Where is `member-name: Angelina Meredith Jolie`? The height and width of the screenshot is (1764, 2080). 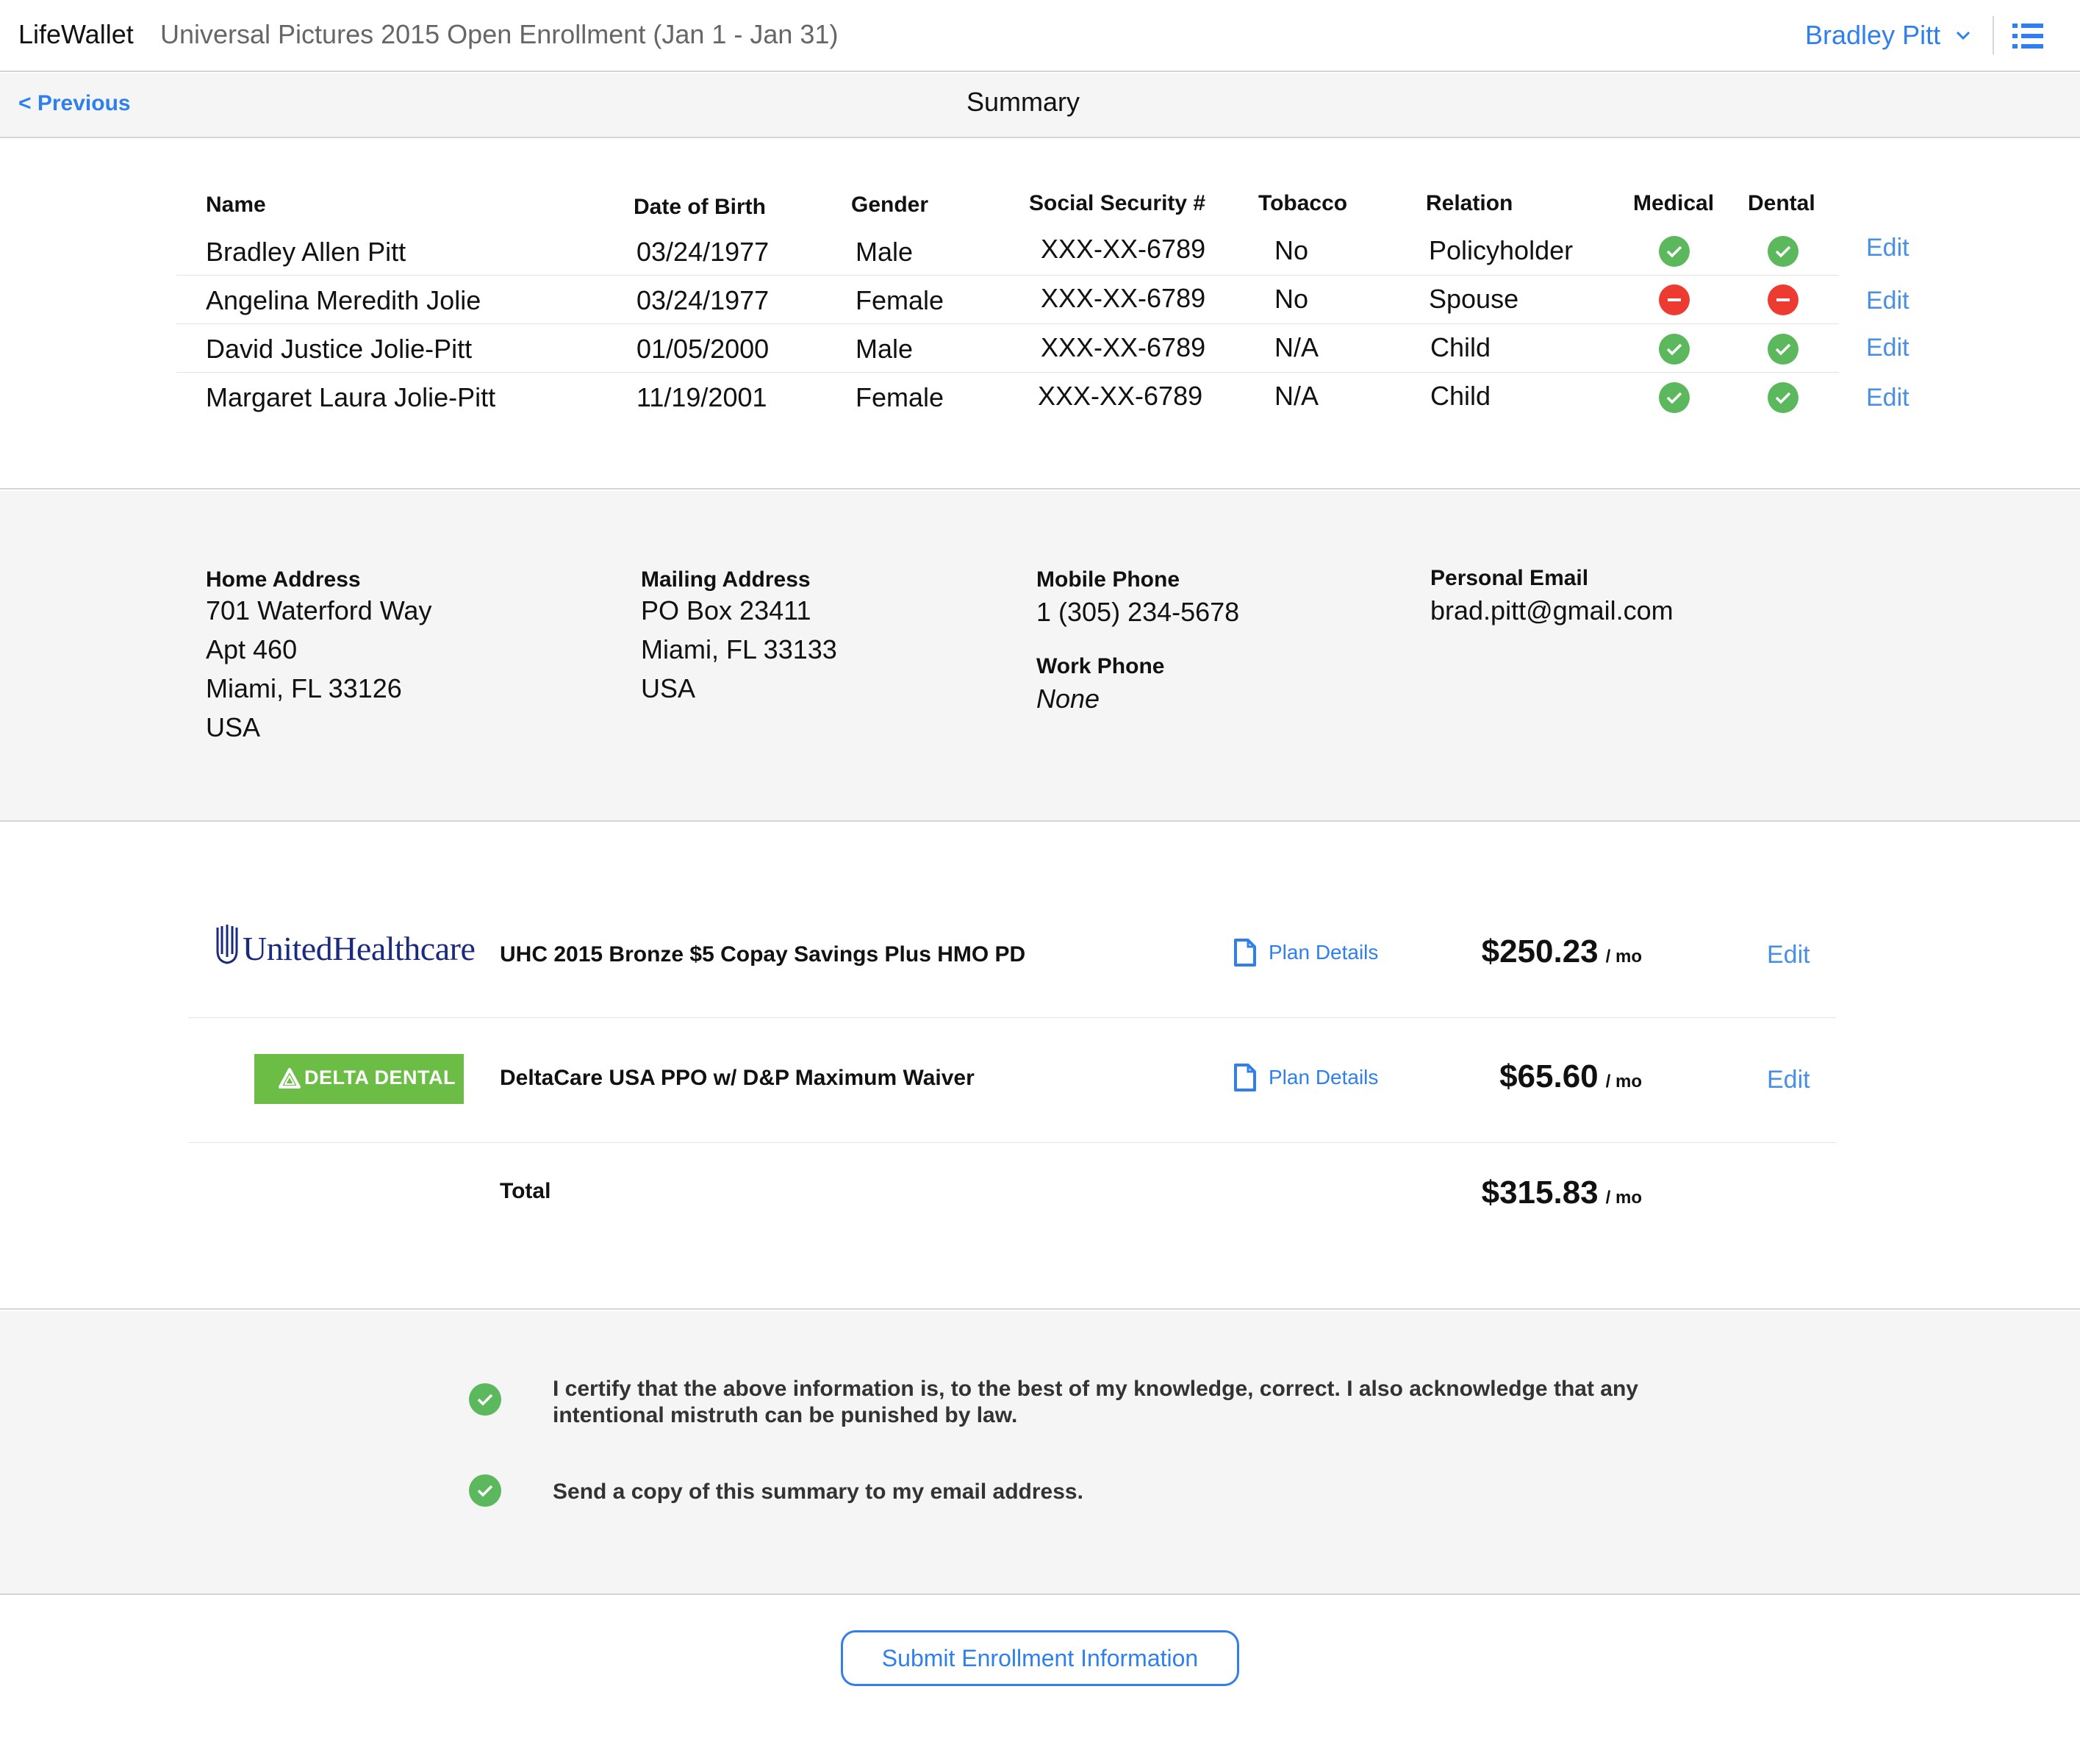
member-name: Angelina Meredith Jolie is located at coordinates (343, 300).